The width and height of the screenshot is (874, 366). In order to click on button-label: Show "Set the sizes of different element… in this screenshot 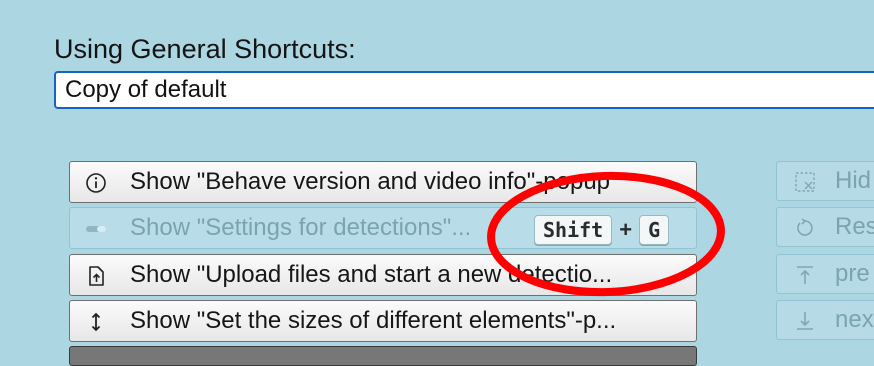, I will do `click(373, 320)`.